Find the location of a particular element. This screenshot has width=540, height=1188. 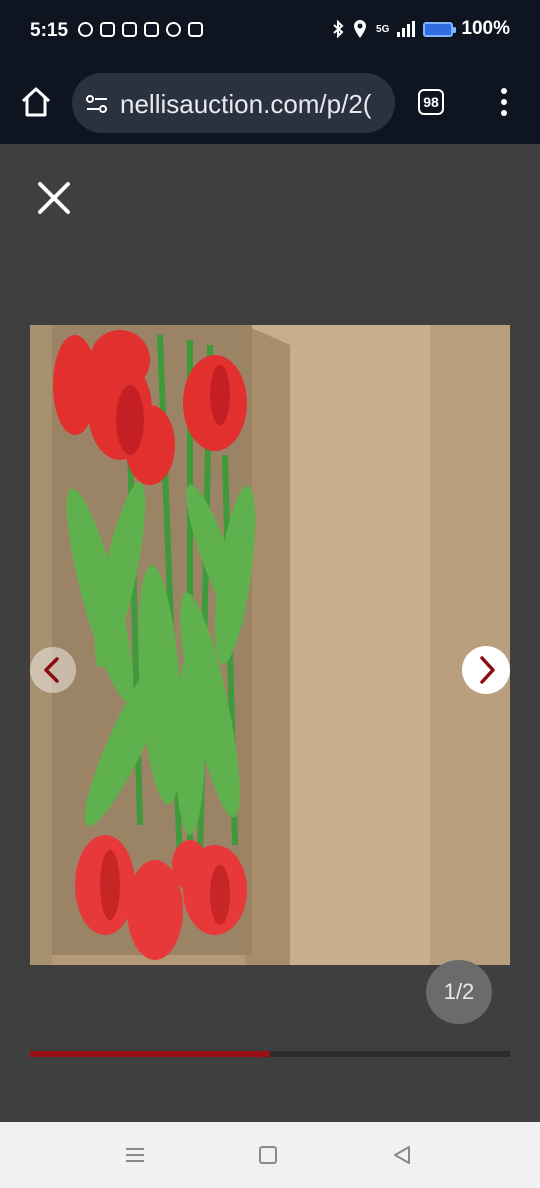

url-text: nellisauction.com/p/2( is located at coordinates (252, 104).